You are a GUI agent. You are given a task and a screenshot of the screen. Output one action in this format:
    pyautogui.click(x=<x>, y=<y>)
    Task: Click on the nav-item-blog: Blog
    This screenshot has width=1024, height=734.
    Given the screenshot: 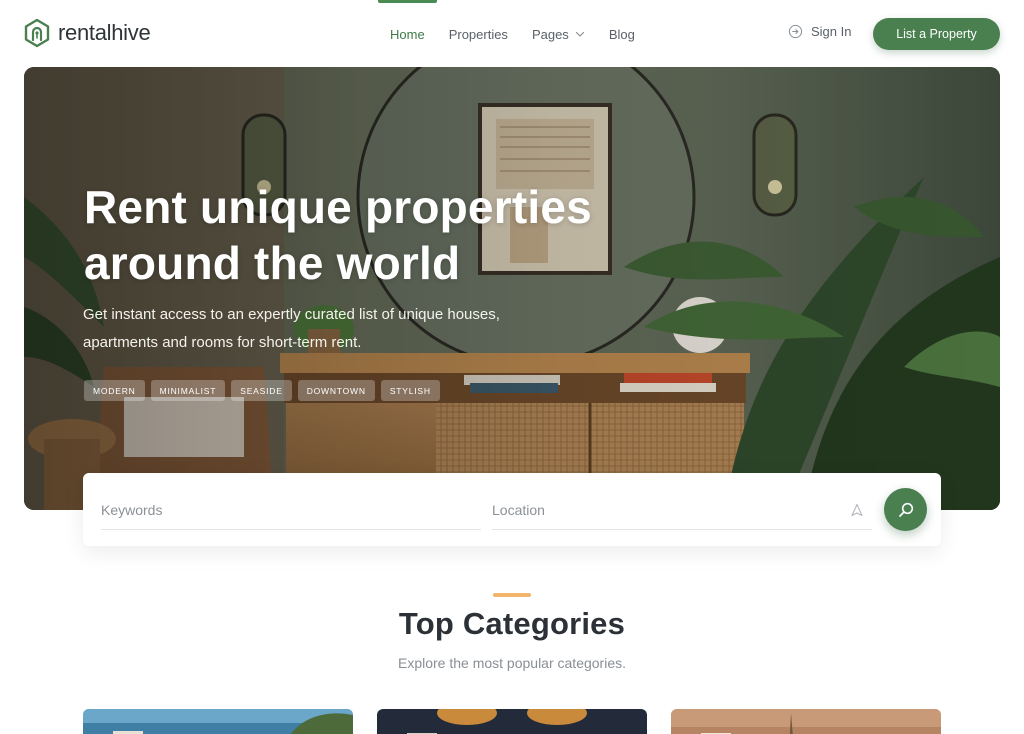 What is the action you would take?
    pyautogui.click(x=622, y=34)
    